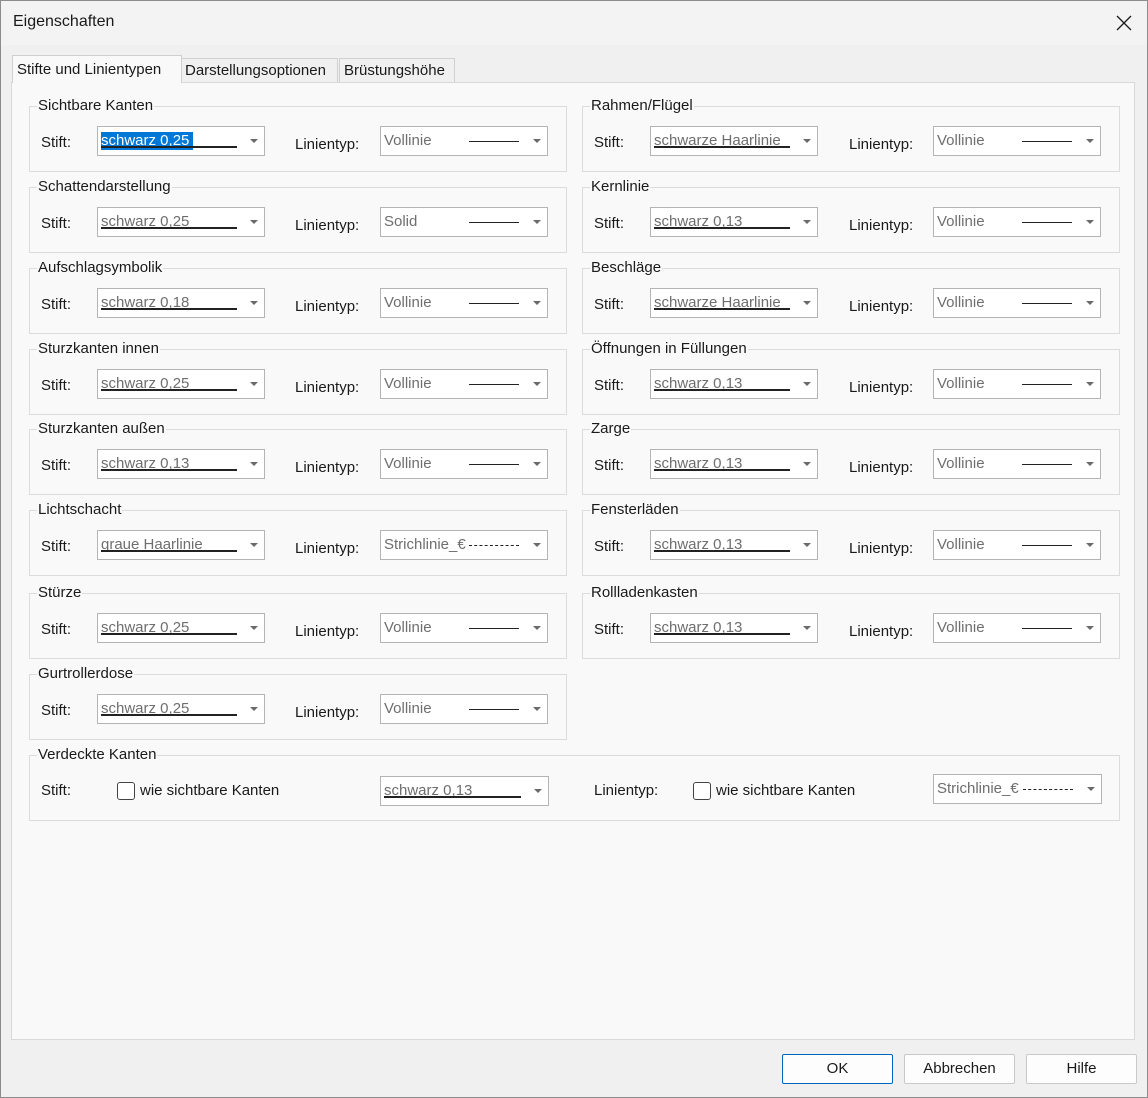 Image resolution: width=1148 pixels, height=1098 pixels. Describe the element at coordinates (959, 1069) in the screenshot. I see `cancel-button: Abbrechen` at that location.